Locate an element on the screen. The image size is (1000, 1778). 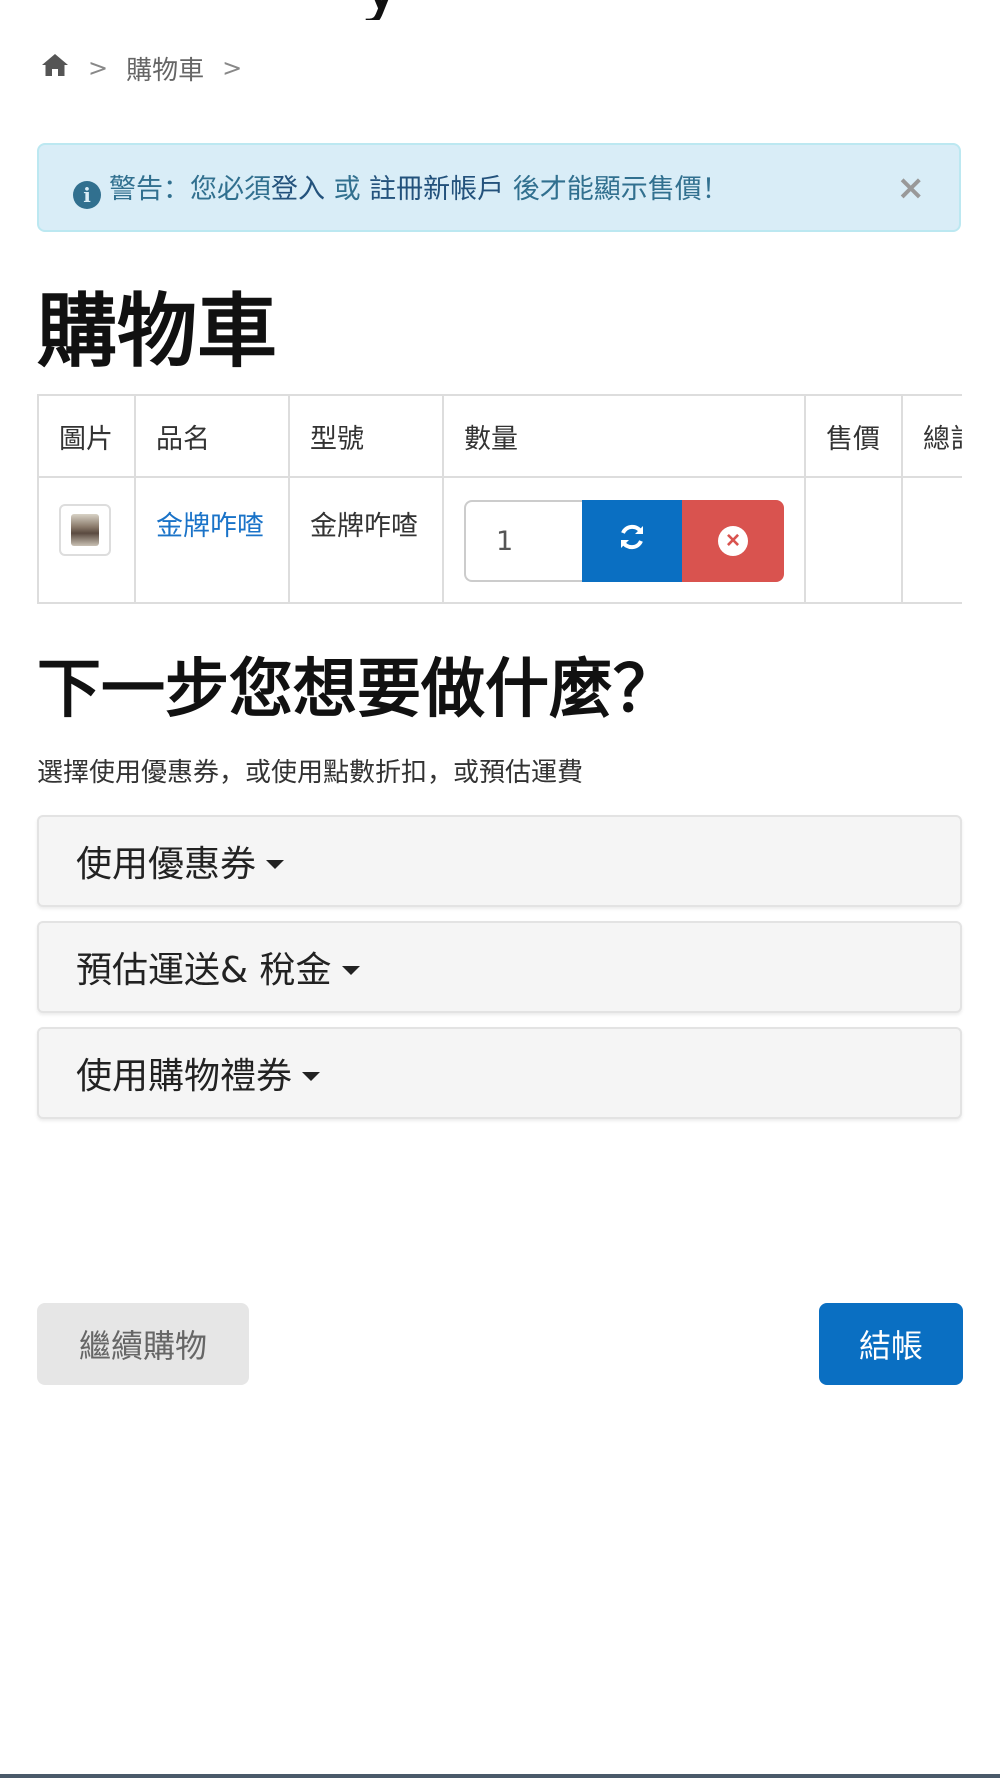
remove-icon: × is located at coordinates (733, 541).